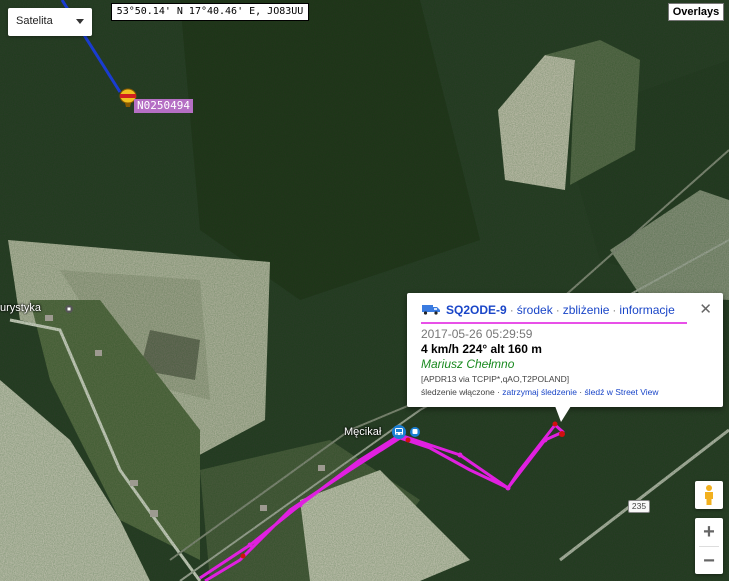 The height and width of the screenshot is (581, 729). I want to click on poi-pin-icon, so click(69, 309).